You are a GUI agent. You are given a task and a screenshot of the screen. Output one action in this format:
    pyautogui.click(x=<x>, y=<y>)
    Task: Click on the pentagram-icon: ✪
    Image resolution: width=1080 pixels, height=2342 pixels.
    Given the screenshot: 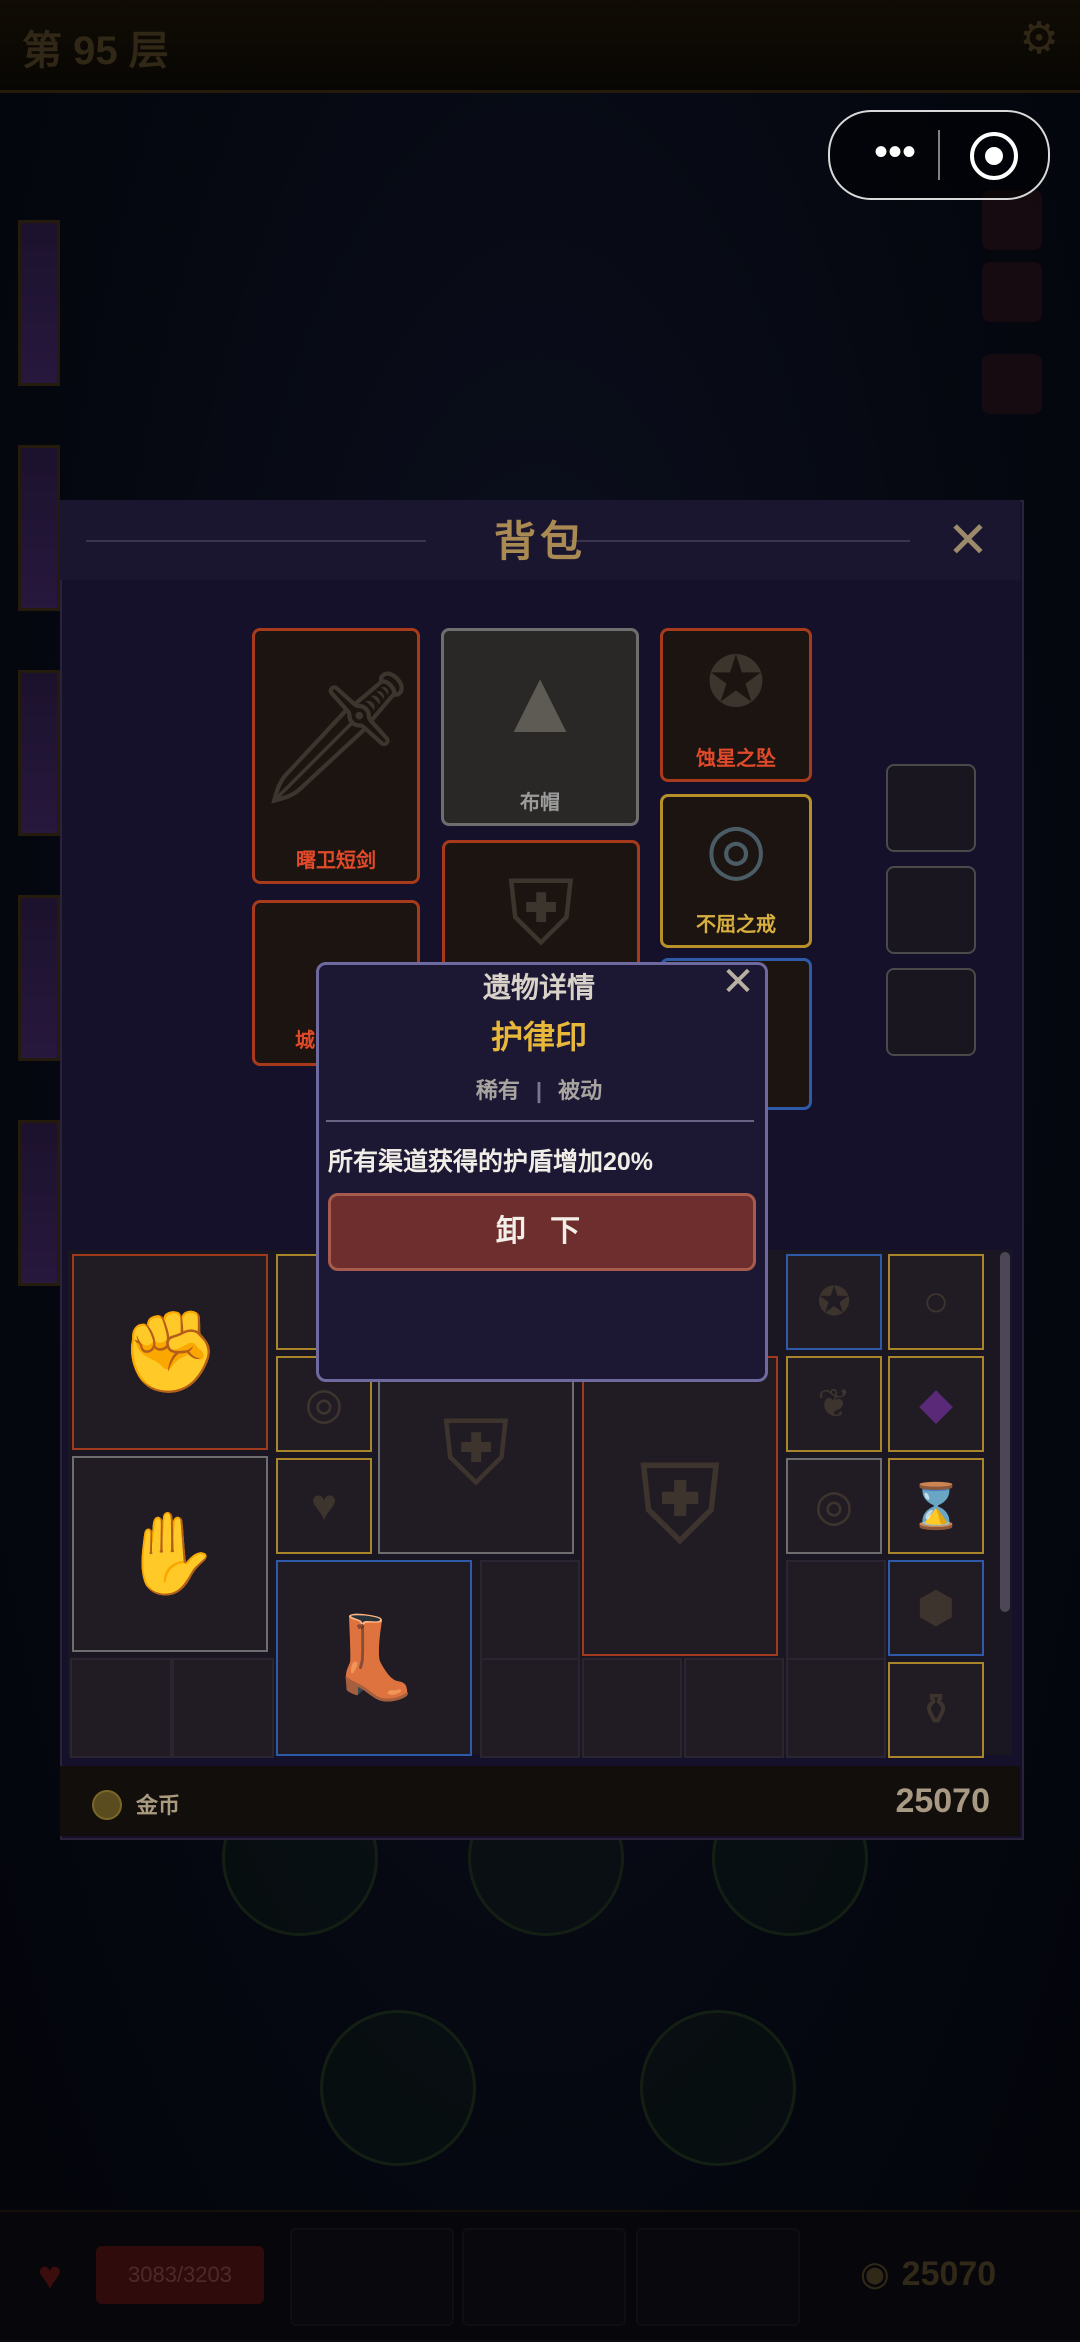 What is the action you would take?
    pyautogui.click(x=834, y=1302)
    